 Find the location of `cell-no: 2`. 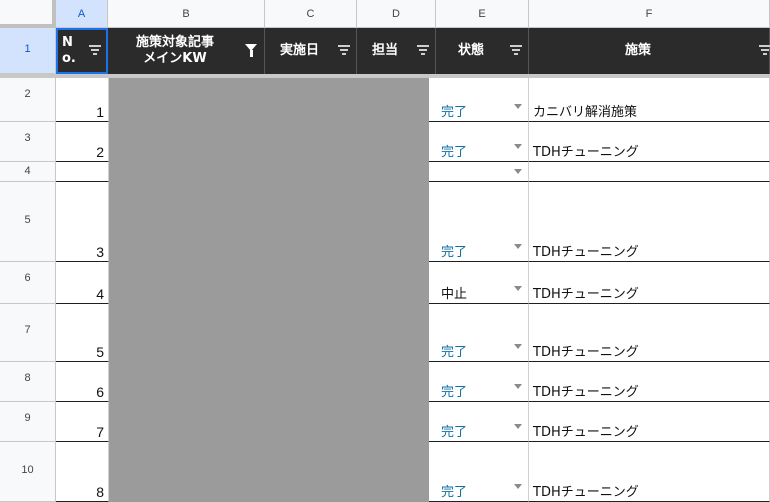

cell-no: 2 is located at coordinates (82, 142).